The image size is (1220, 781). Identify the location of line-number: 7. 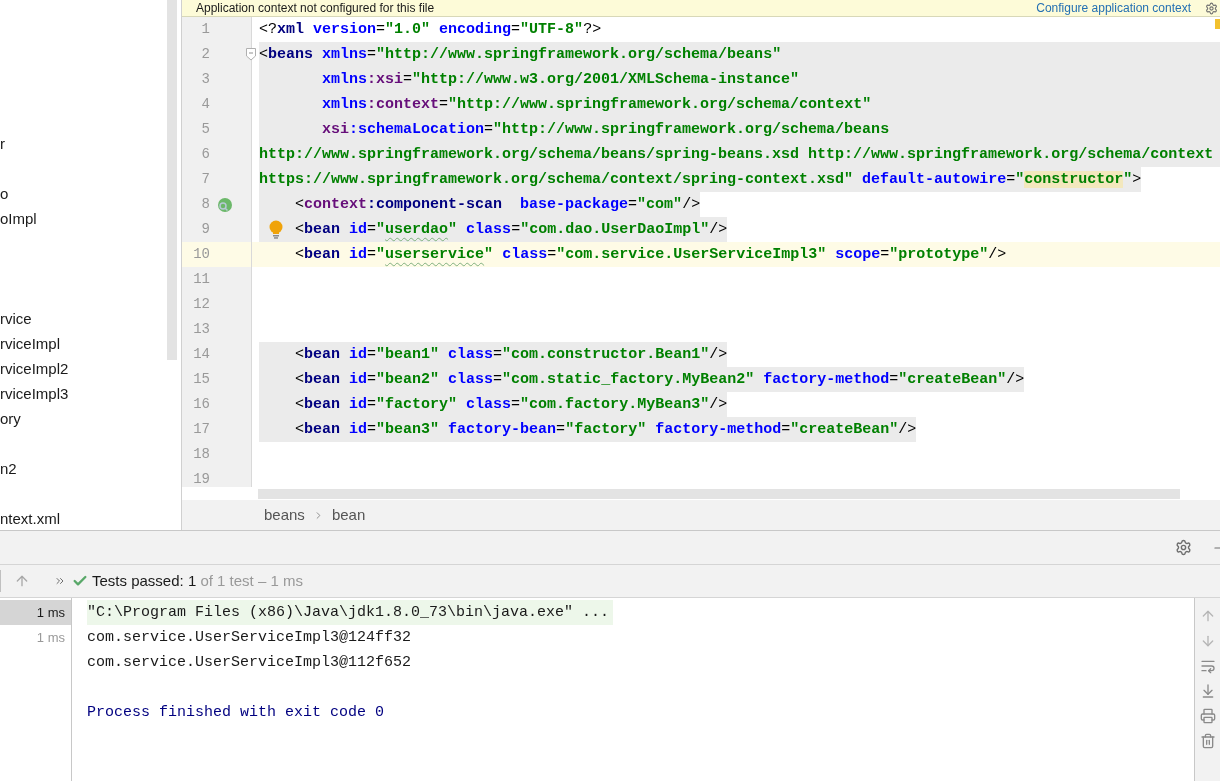
(216, 179).